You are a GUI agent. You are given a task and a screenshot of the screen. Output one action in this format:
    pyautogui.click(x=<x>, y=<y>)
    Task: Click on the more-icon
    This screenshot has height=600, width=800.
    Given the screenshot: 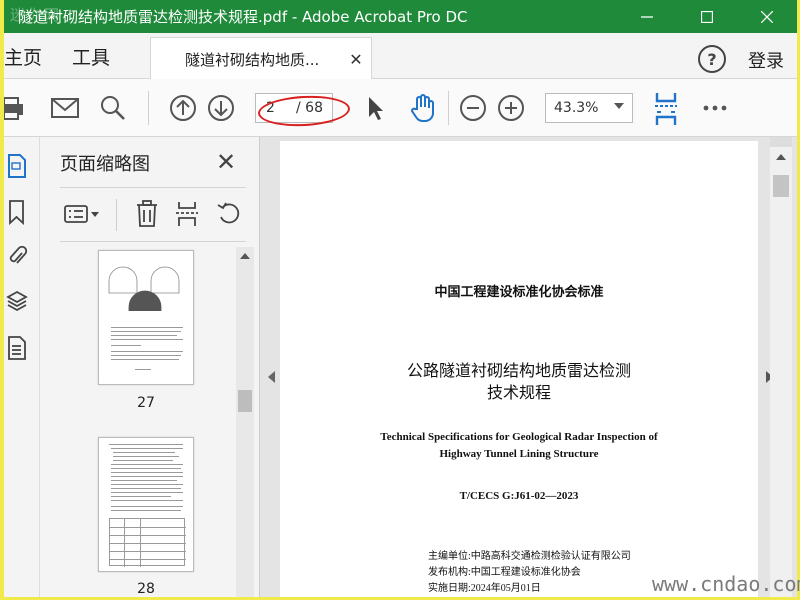 What is the action you would take?
    pyautogui.click(x=715, y=108)
    